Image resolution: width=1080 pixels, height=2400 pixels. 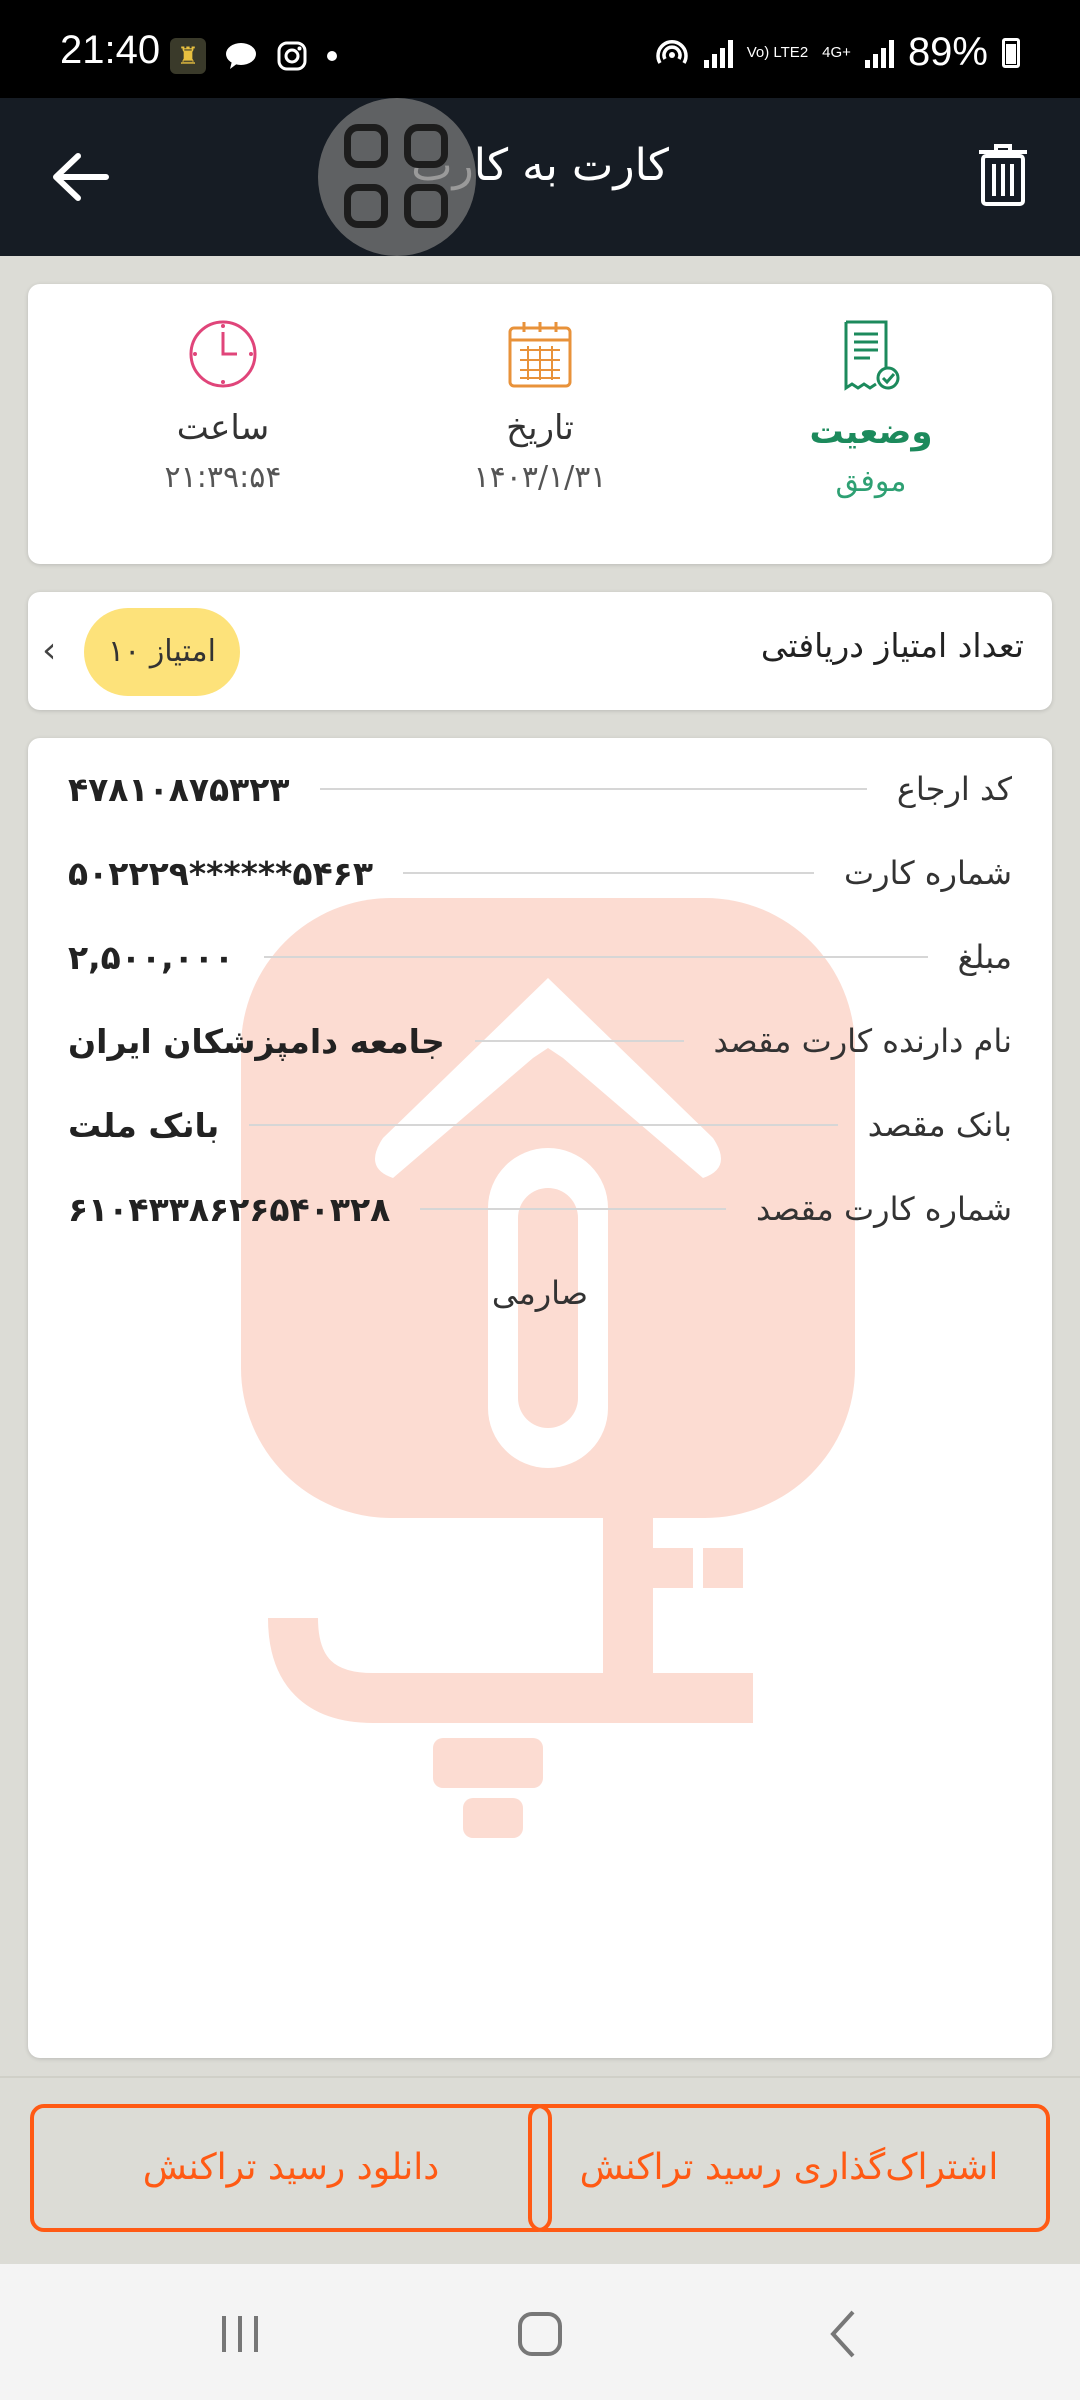 I want to click on calendar-icon, so click(x=540, y=355).